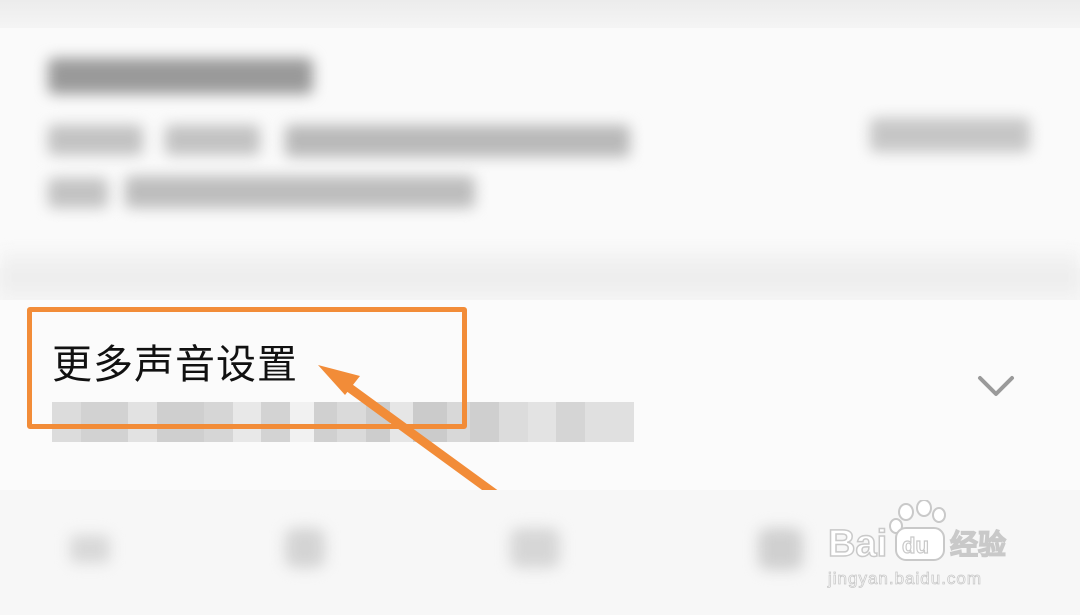 This screenshot has width=1080, height=615. I want to click on svg-text: jingyan.baidu.com, so click(904, 578).